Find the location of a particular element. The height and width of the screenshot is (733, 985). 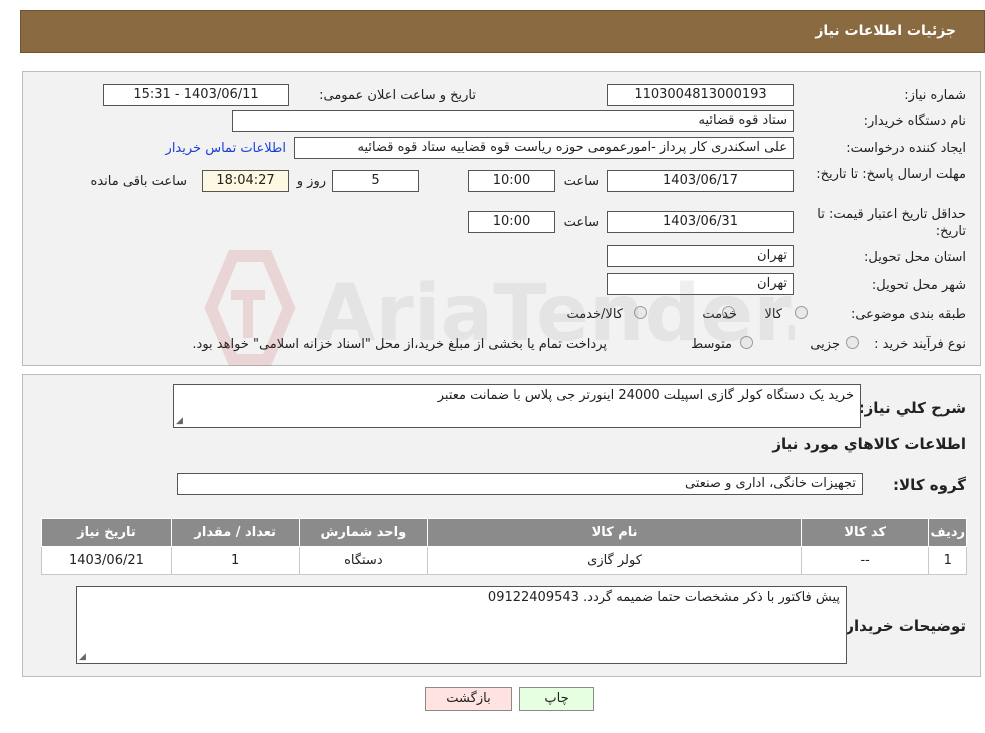

process-medium-radio is located at coordinates (746, 342).